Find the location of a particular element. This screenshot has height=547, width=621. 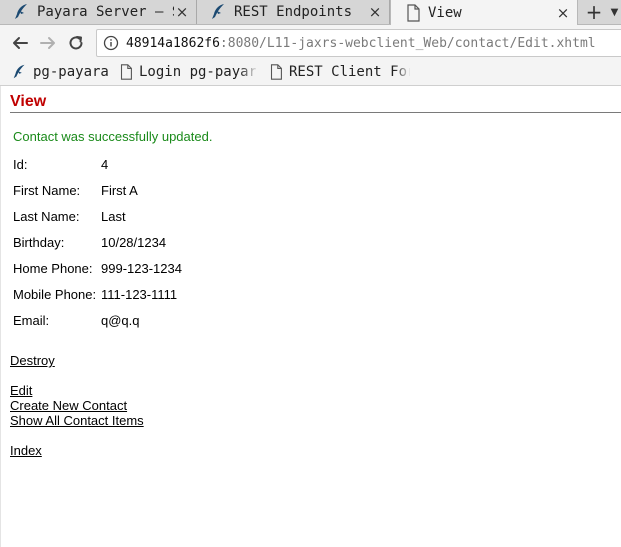

url-host: 48914a1862f6 is located at coordinates (173, 43).